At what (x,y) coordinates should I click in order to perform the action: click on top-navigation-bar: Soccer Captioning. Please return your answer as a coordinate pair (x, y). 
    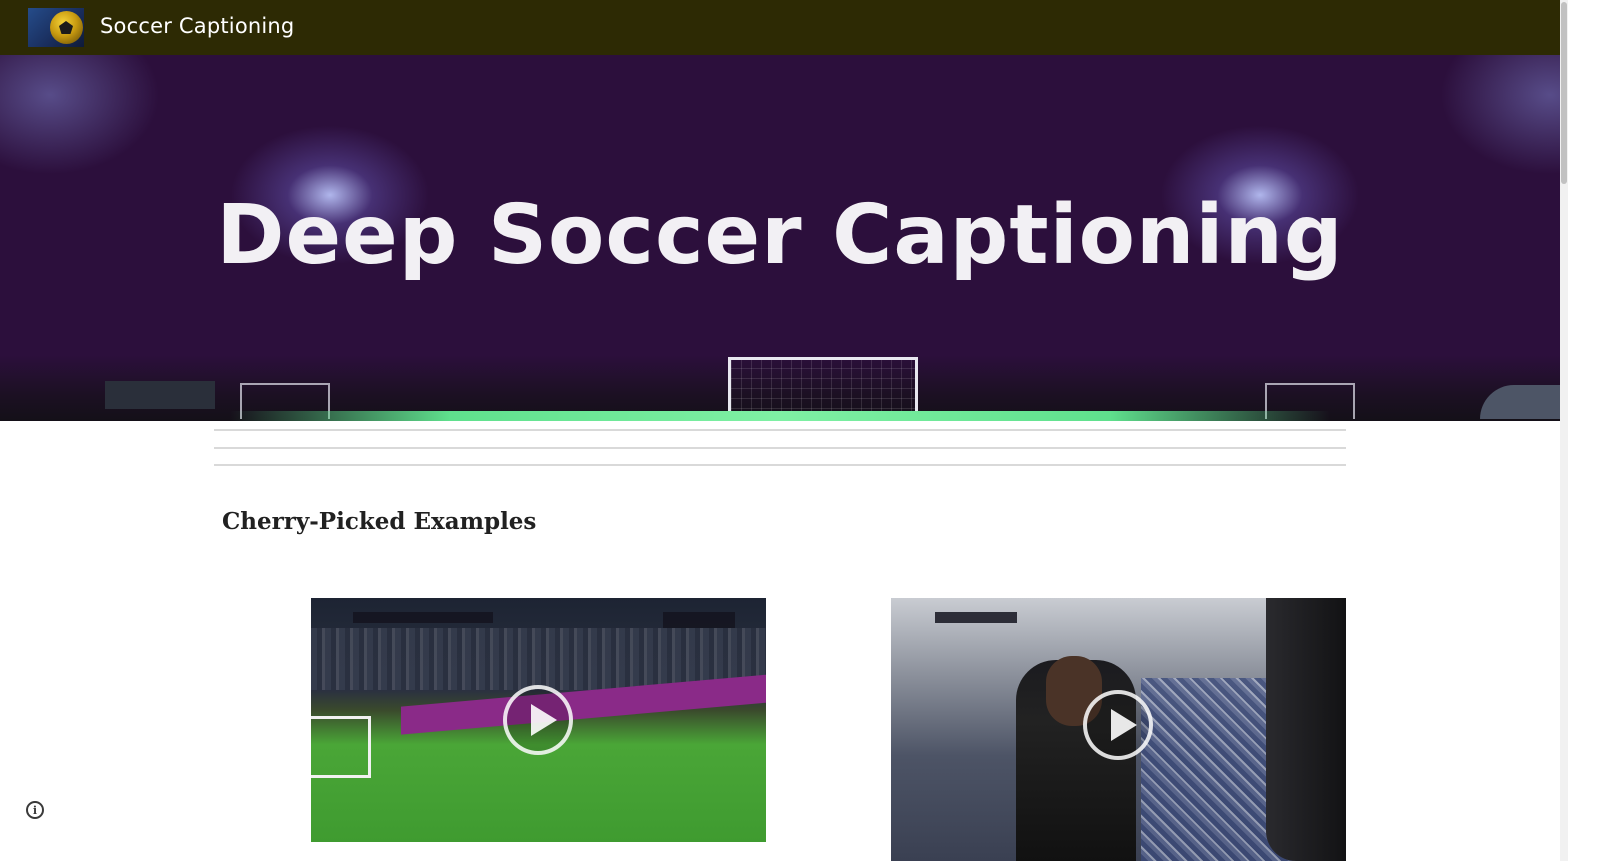
    Looking at the image, I should click on (780, 27).